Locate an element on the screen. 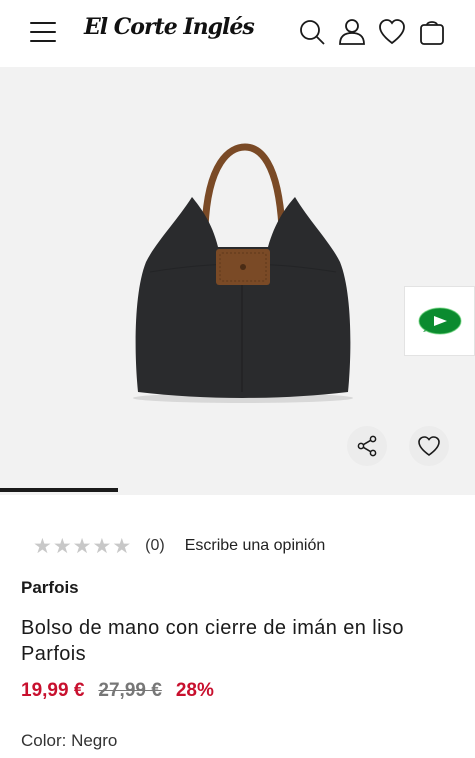 The width and height of the screenshot is (475, 758). chat-launcher-button is located at coordinates (439, 321).